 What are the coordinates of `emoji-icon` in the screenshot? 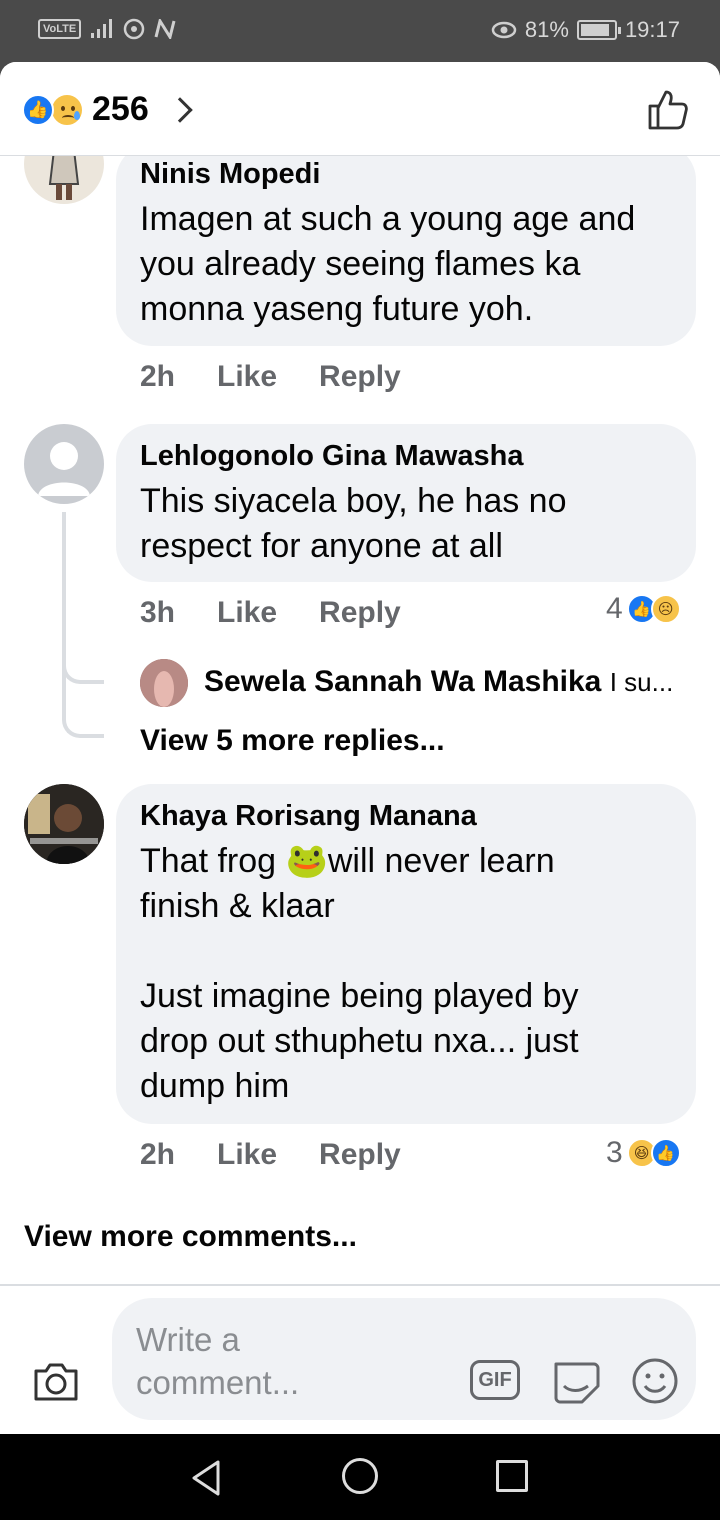 It's located at (655, 1381).